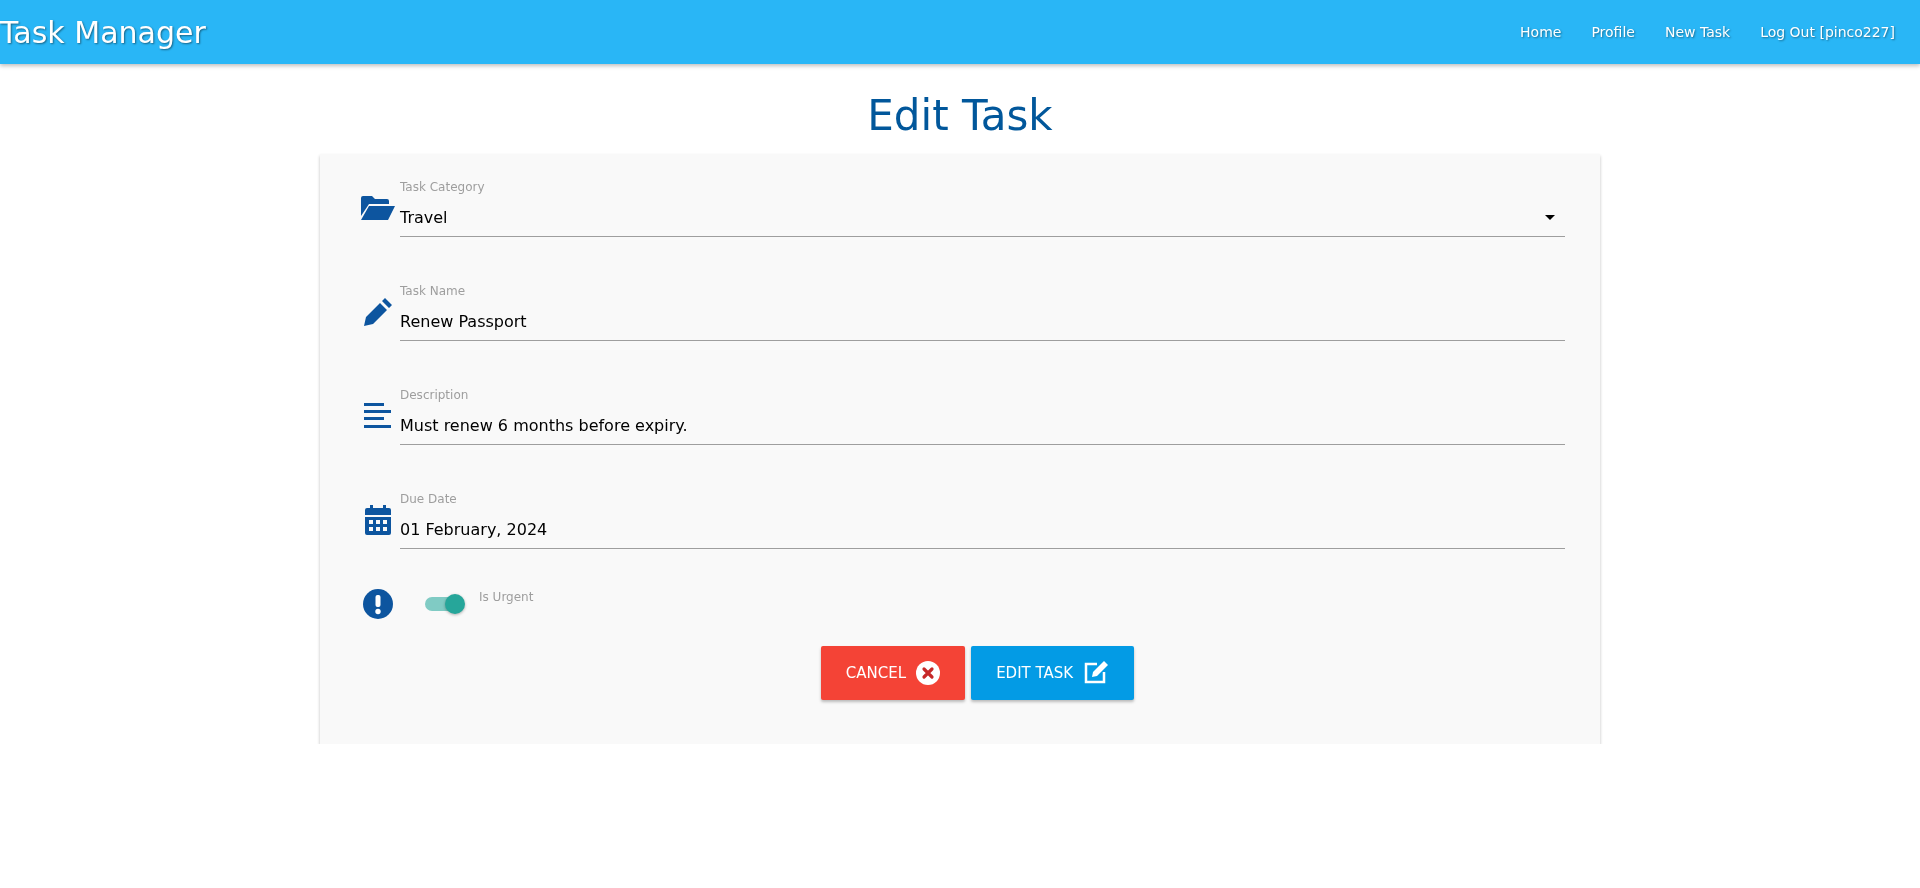  What do you see at coordinates (429, 498) in the screenshot?
I see `field-label: Due Date` at bounding box center [429, 498].